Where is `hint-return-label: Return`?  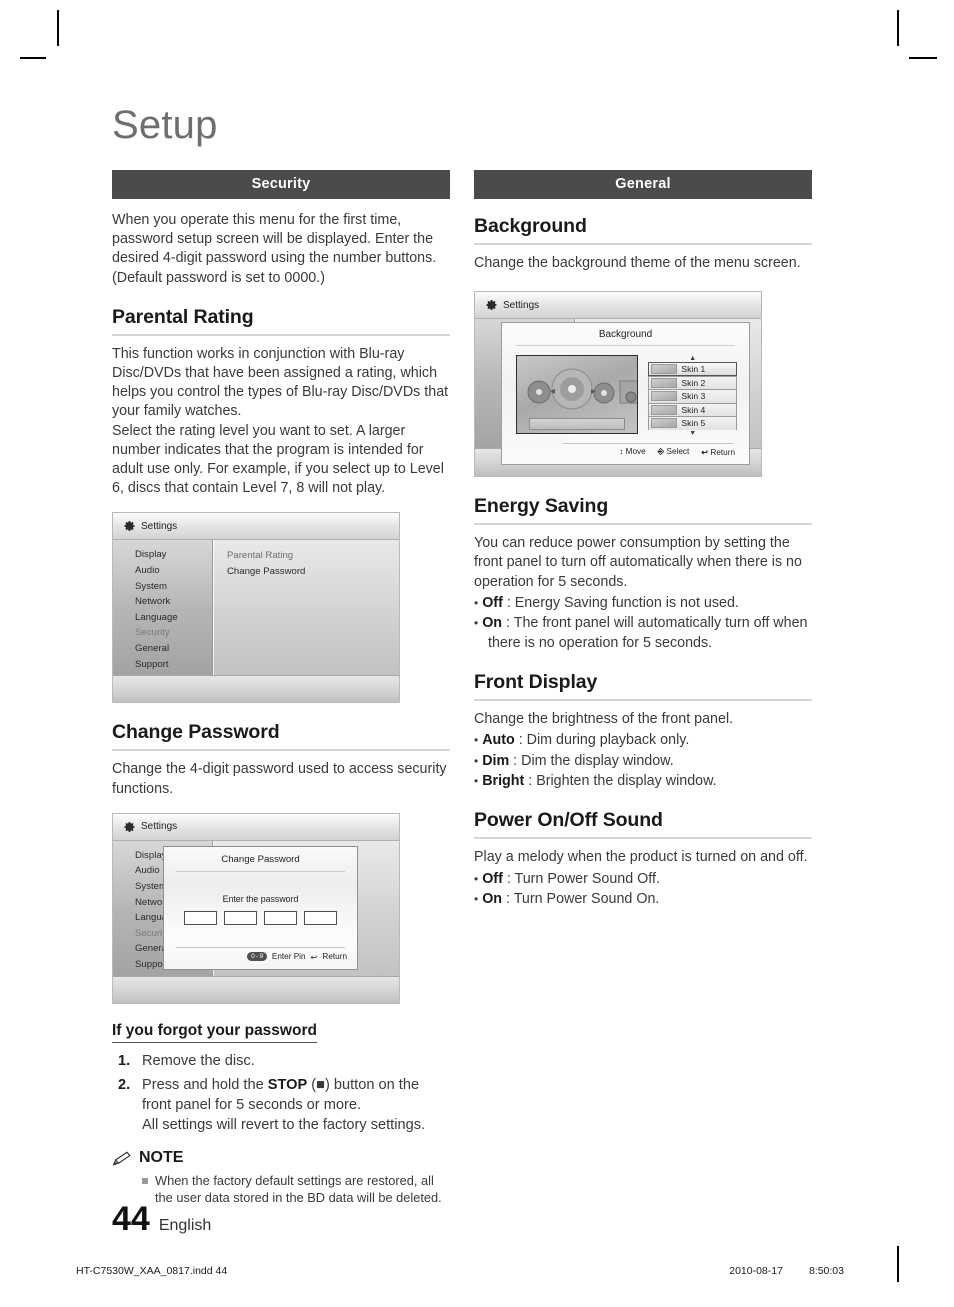 hint-return-label: Return is located at coordinates (722, 452).